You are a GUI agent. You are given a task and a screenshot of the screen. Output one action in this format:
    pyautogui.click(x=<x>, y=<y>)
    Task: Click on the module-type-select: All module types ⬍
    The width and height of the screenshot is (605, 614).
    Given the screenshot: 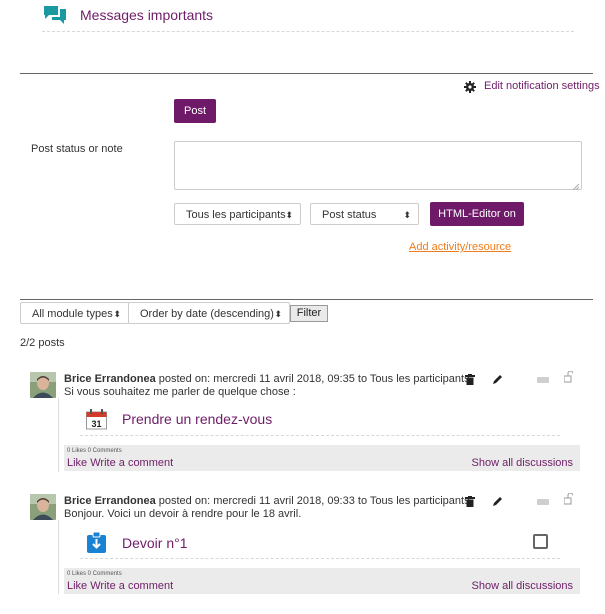 What is the action you would take?
    pyautogui.click(x=74, y=313)
    